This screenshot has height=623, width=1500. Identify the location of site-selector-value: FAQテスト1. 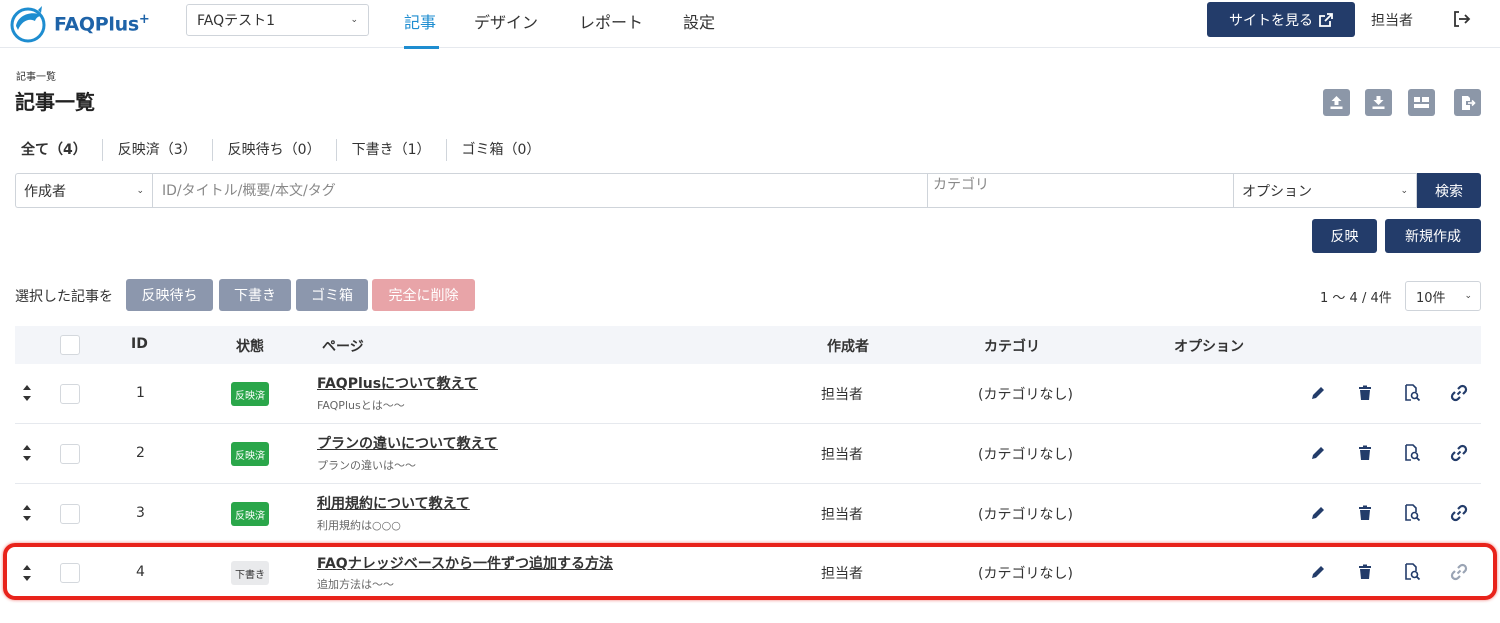
(236, 21).